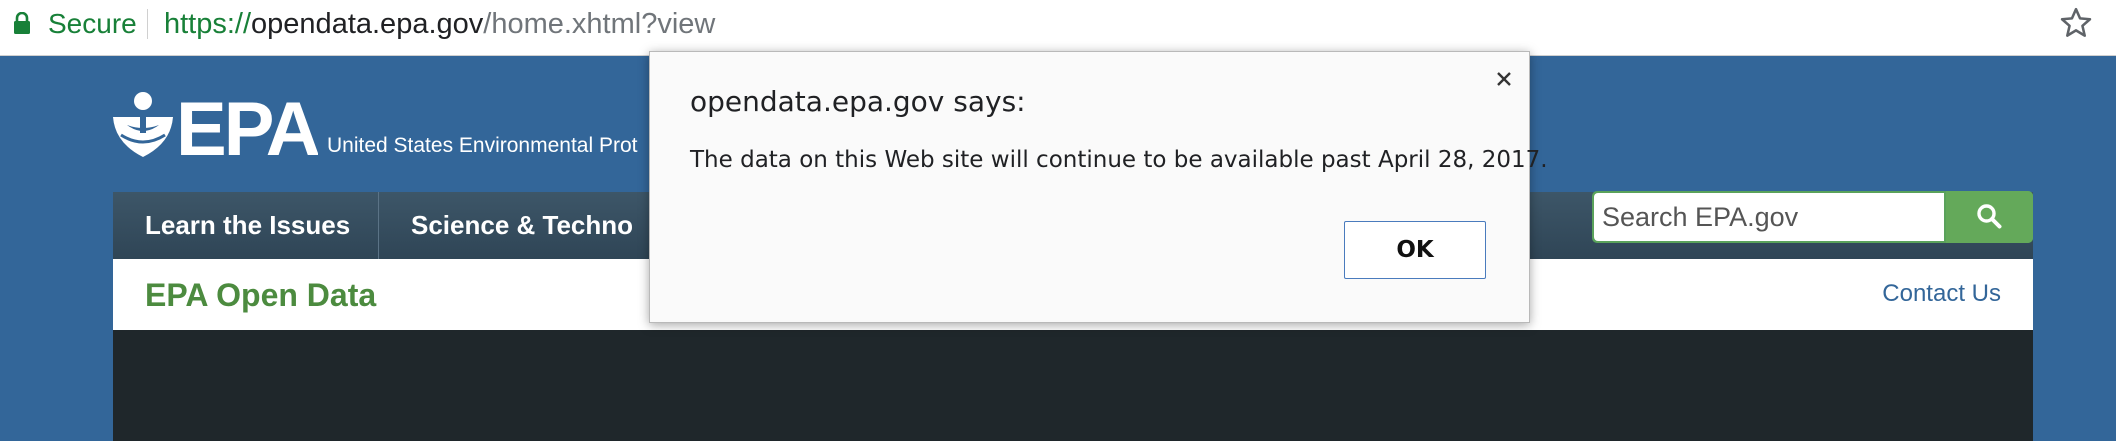 The height and width of the screenshot is (441, 2116). What do you see at coordinates (367, 24) in the screenshot?
I see `url-host: opendata.epa.gov` at bounding box center [367, 24].